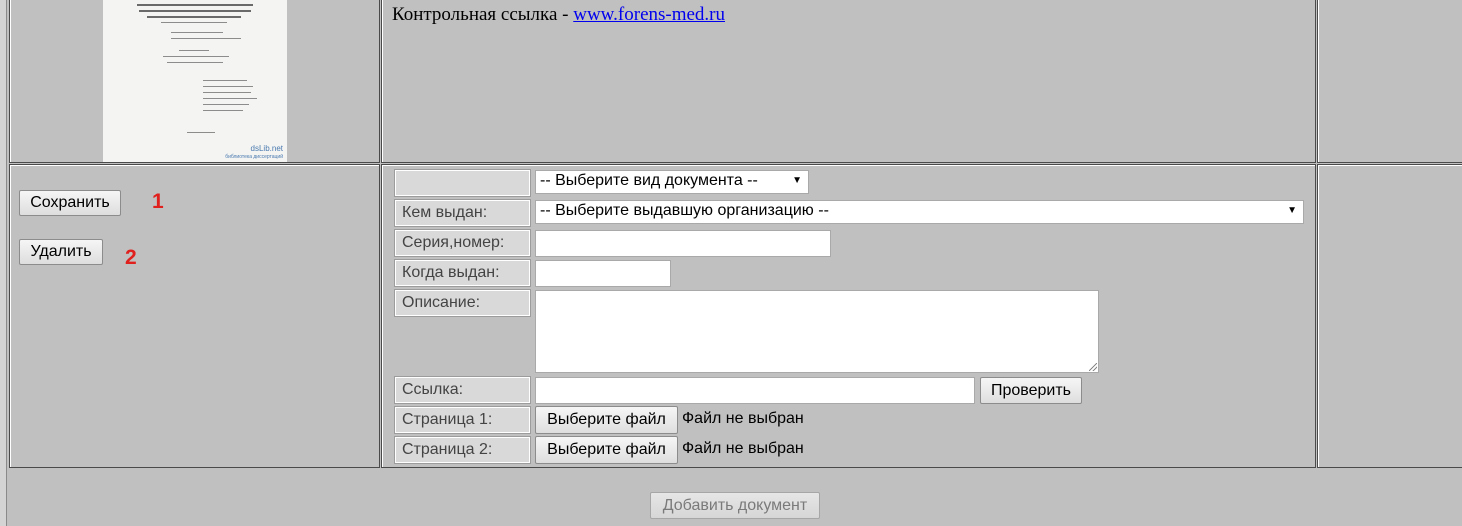 This screenshot has height=526, width=1462. What do you see at coordinates (462, 213) in the screenshot?
I see `issuer-label: Кем выдан:` at bounding box center [462, 213].